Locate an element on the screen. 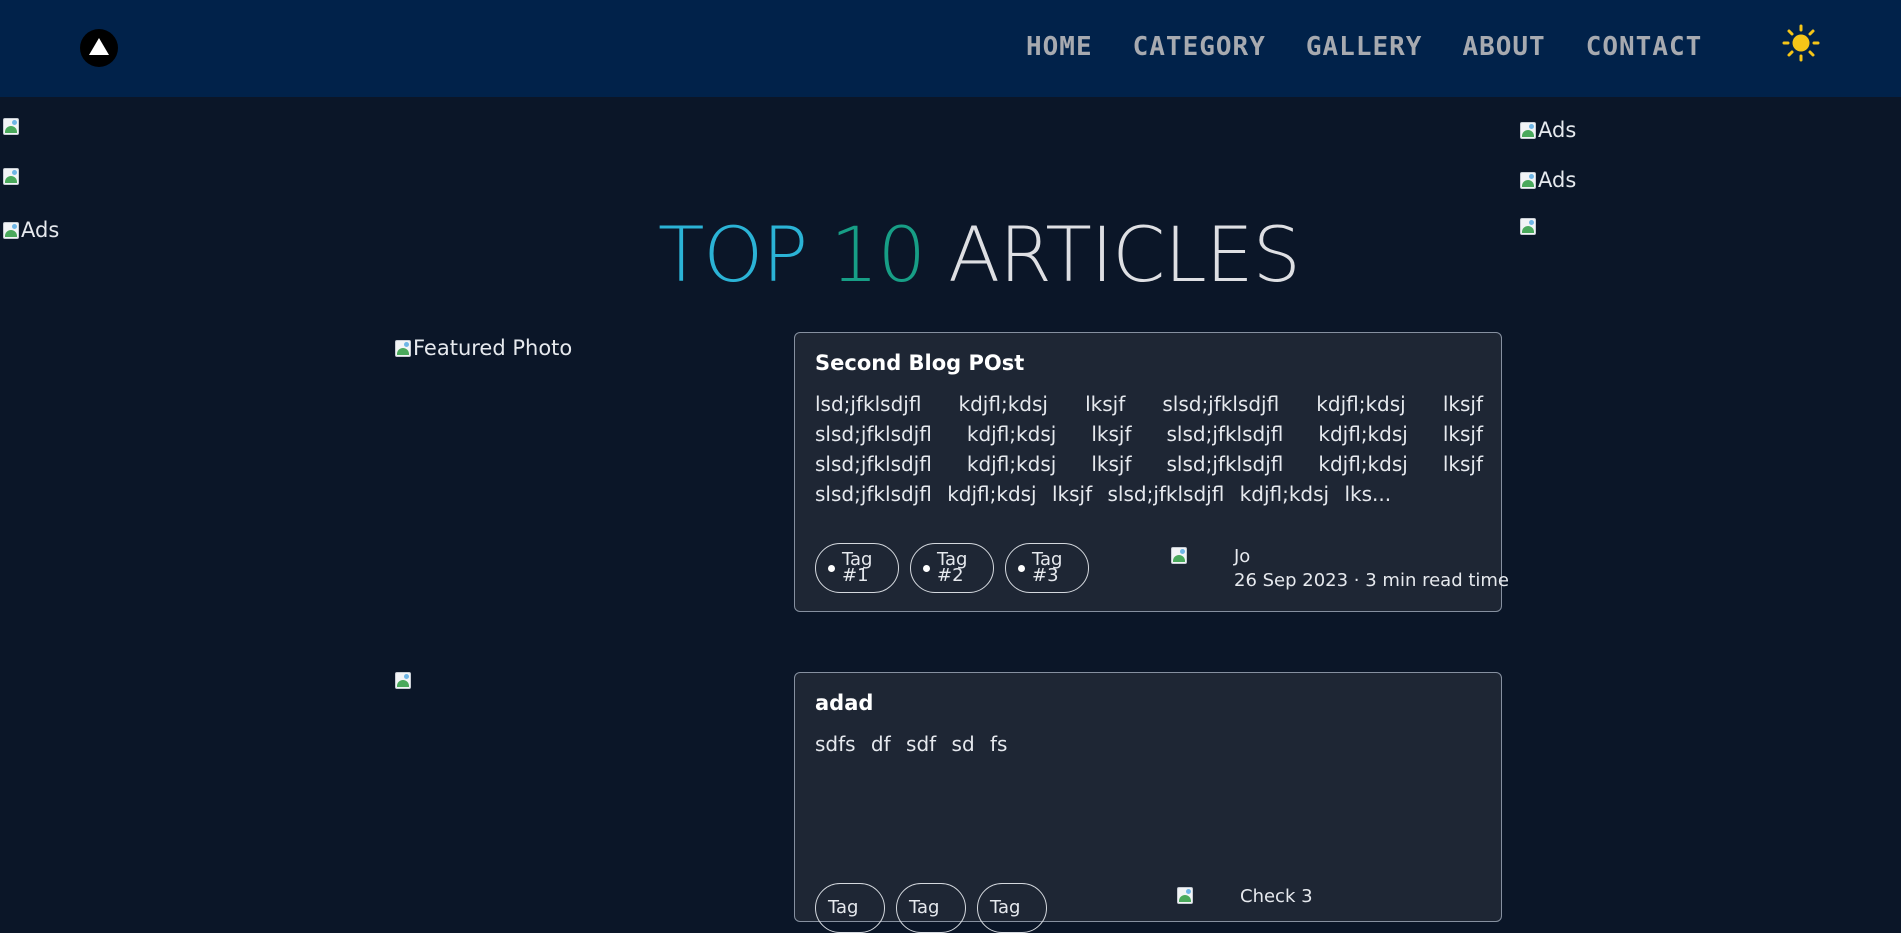  title-top: TOP is located at coordinates (733, 254).